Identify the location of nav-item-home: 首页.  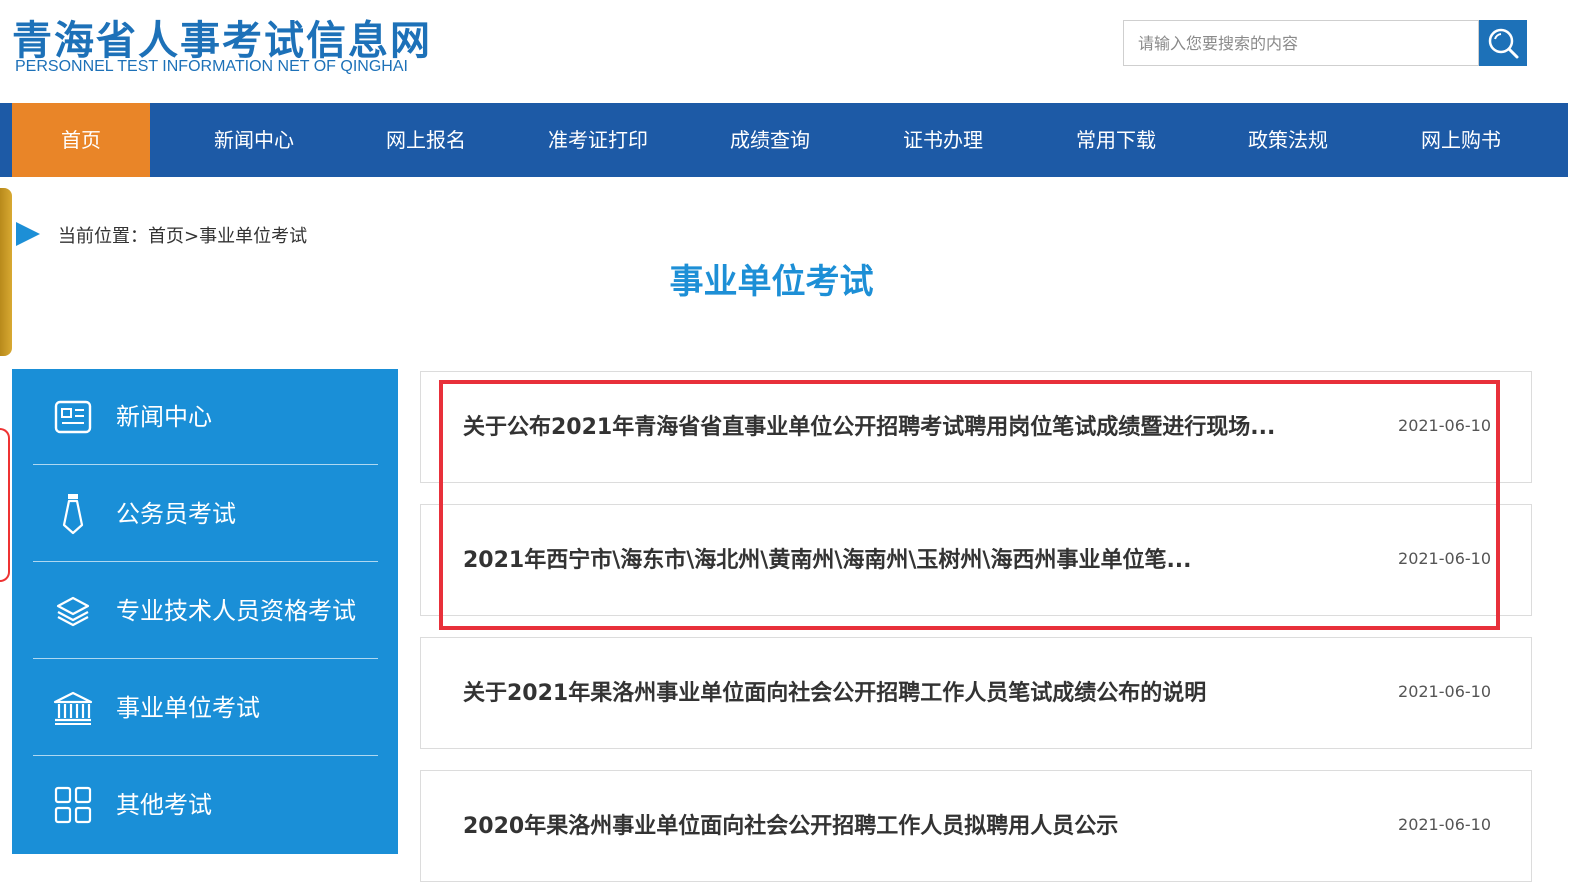
(81, 140).